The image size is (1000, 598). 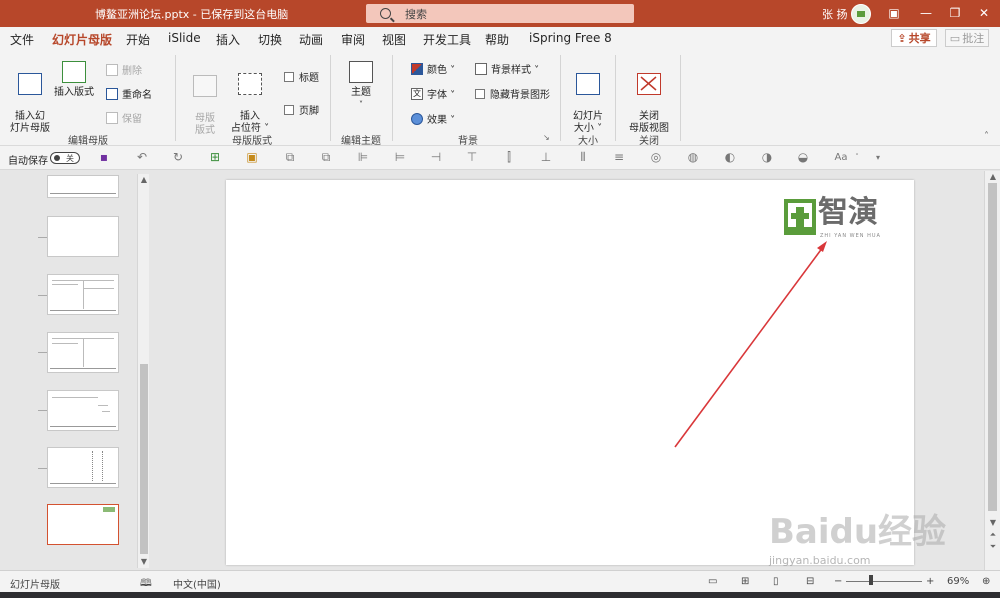 What do you see at coordinates (730, 157) in the screenshot?
I see `combine-icon: ◐` at bounding box center [730, 157].